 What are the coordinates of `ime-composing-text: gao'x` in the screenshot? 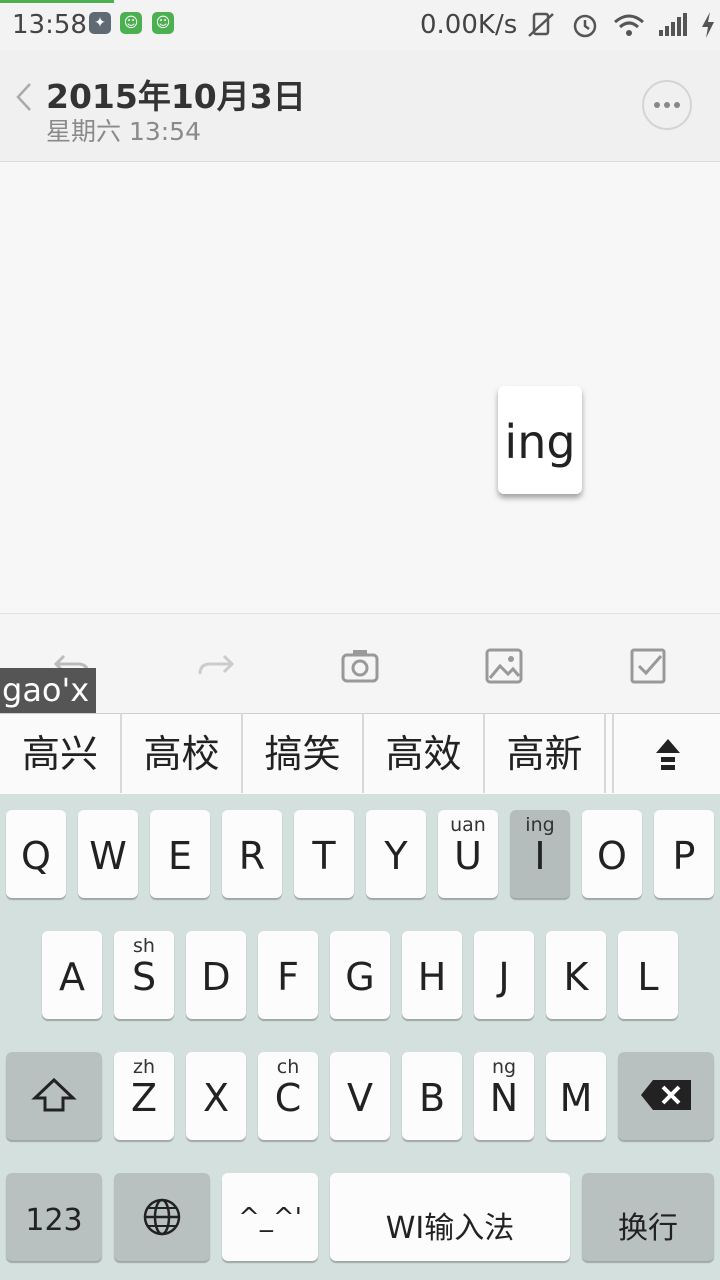 It's located at (48, 690).